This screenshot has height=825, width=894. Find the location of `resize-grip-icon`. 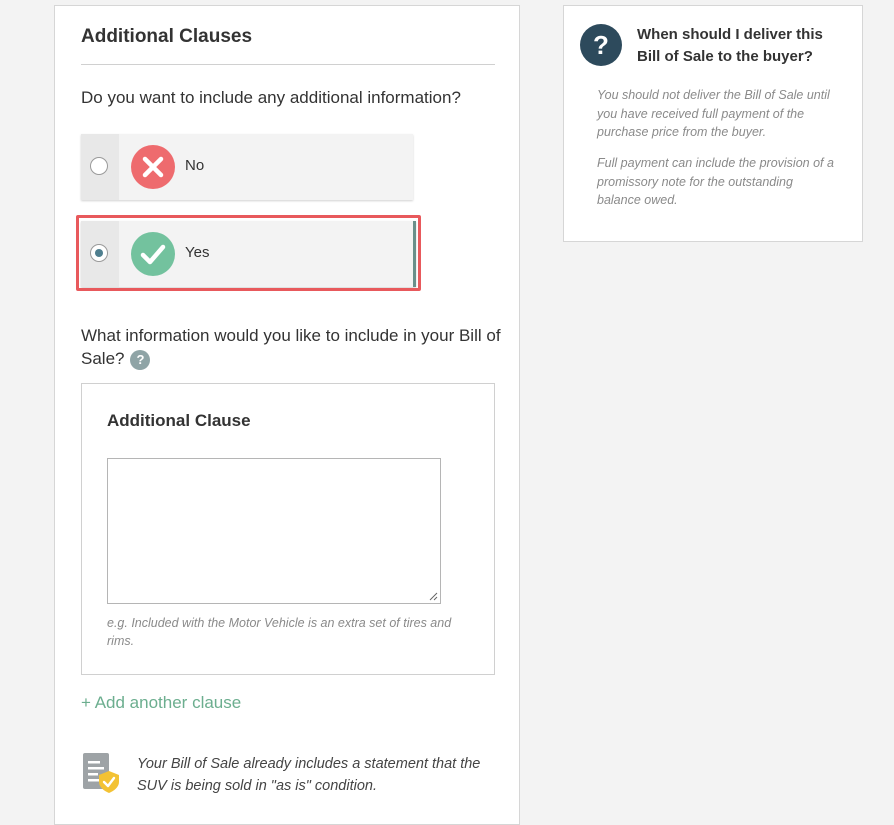

resize-grip-icon is located at coordinates (433, 596).